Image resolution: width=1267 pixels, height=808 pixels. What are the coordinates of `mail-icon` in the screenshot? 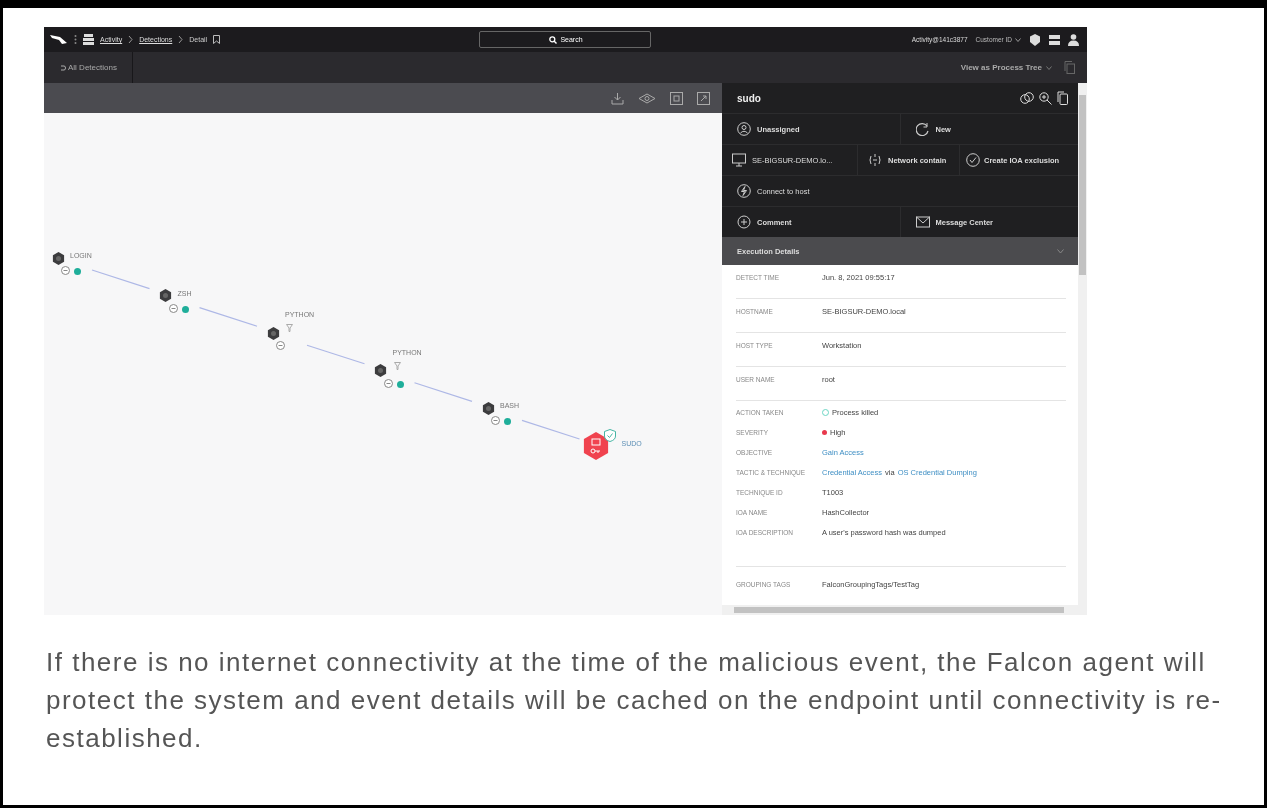 It's located at (922, 222).